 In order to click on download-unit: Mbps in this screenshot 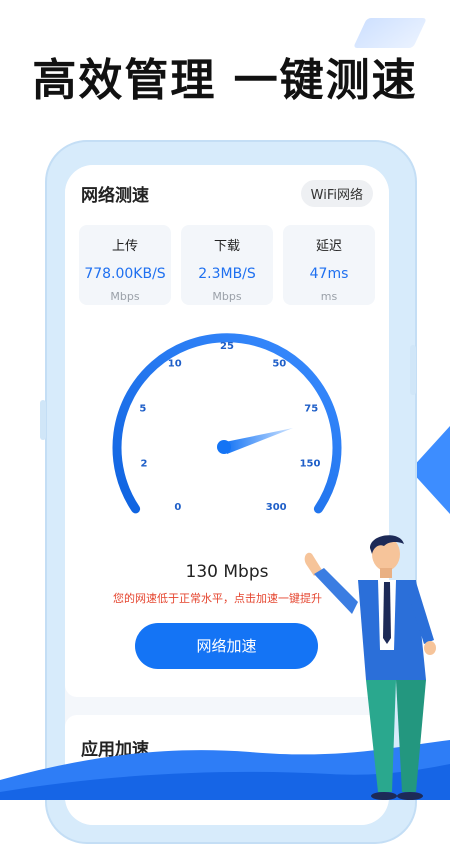, I will do `click(227, 296)`.